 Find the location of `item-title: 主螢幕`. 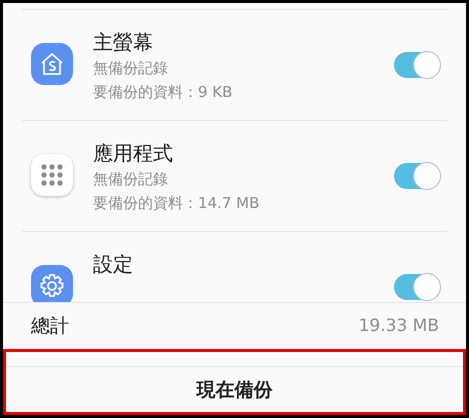

item-title: 主螢幕 is located at coordinates (123, 42).